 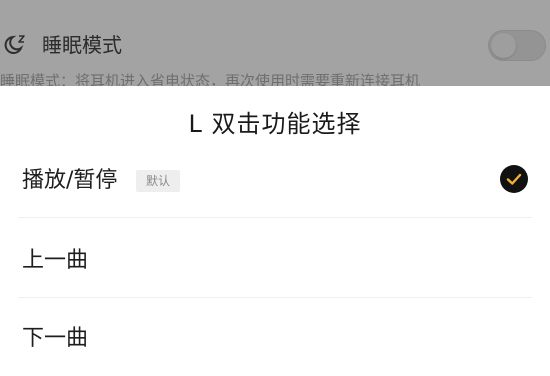 I want to click on checkmark-selected-icon, so click(x=514, y=179).